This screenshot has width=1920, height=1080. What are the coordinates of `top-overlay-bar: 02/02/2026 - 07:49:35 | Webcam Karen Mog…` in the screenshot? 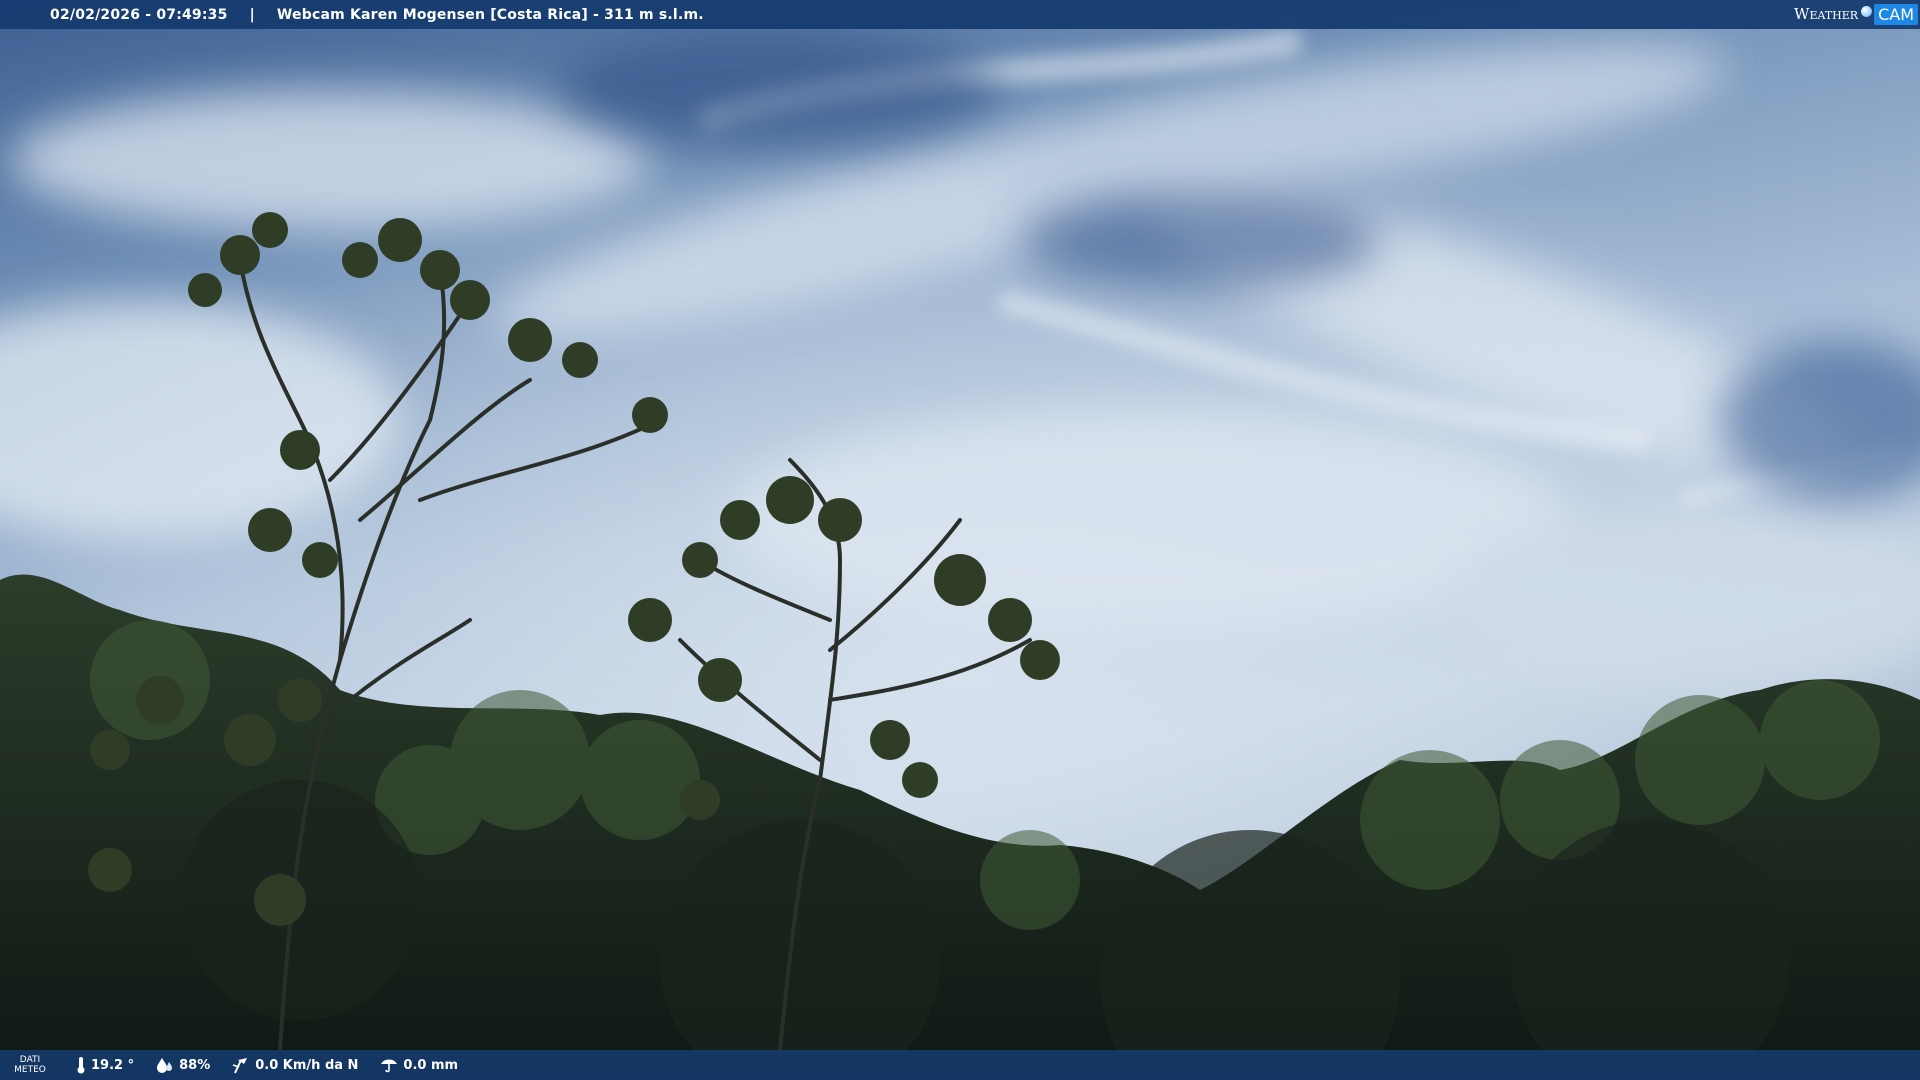 It's located at (960, 14).